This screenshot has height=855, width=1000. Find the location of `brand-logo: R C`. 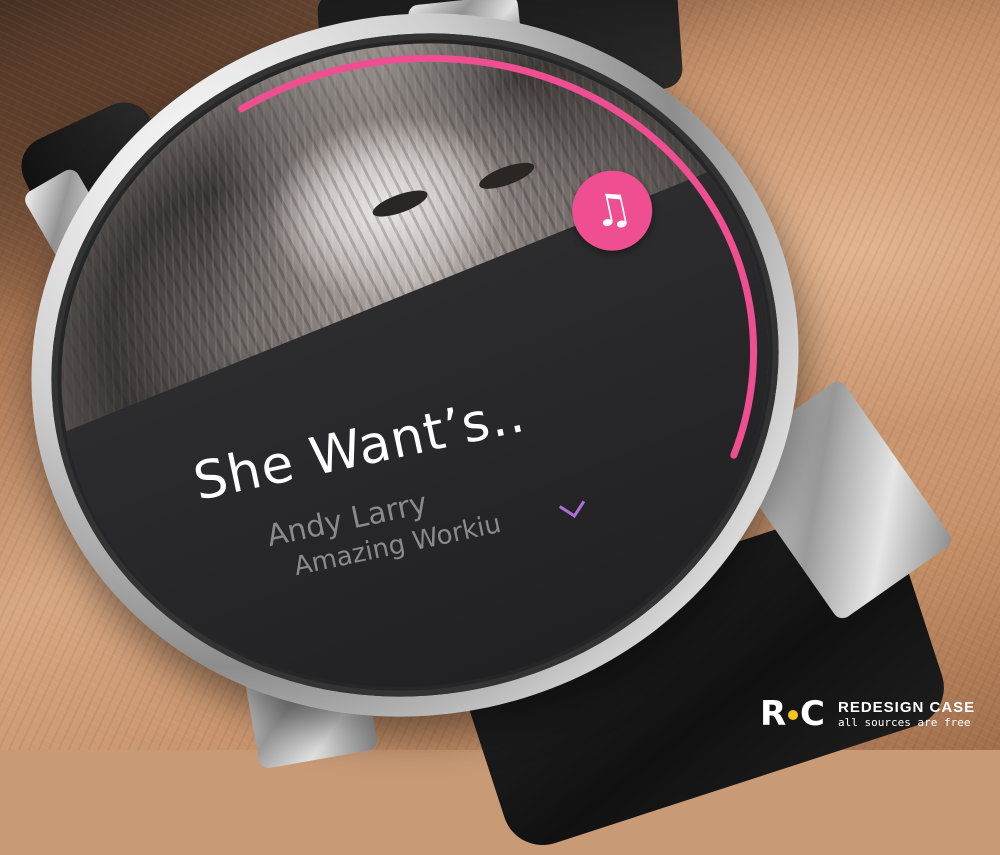

brand-logo: R C is located at coordinates (792, 714).